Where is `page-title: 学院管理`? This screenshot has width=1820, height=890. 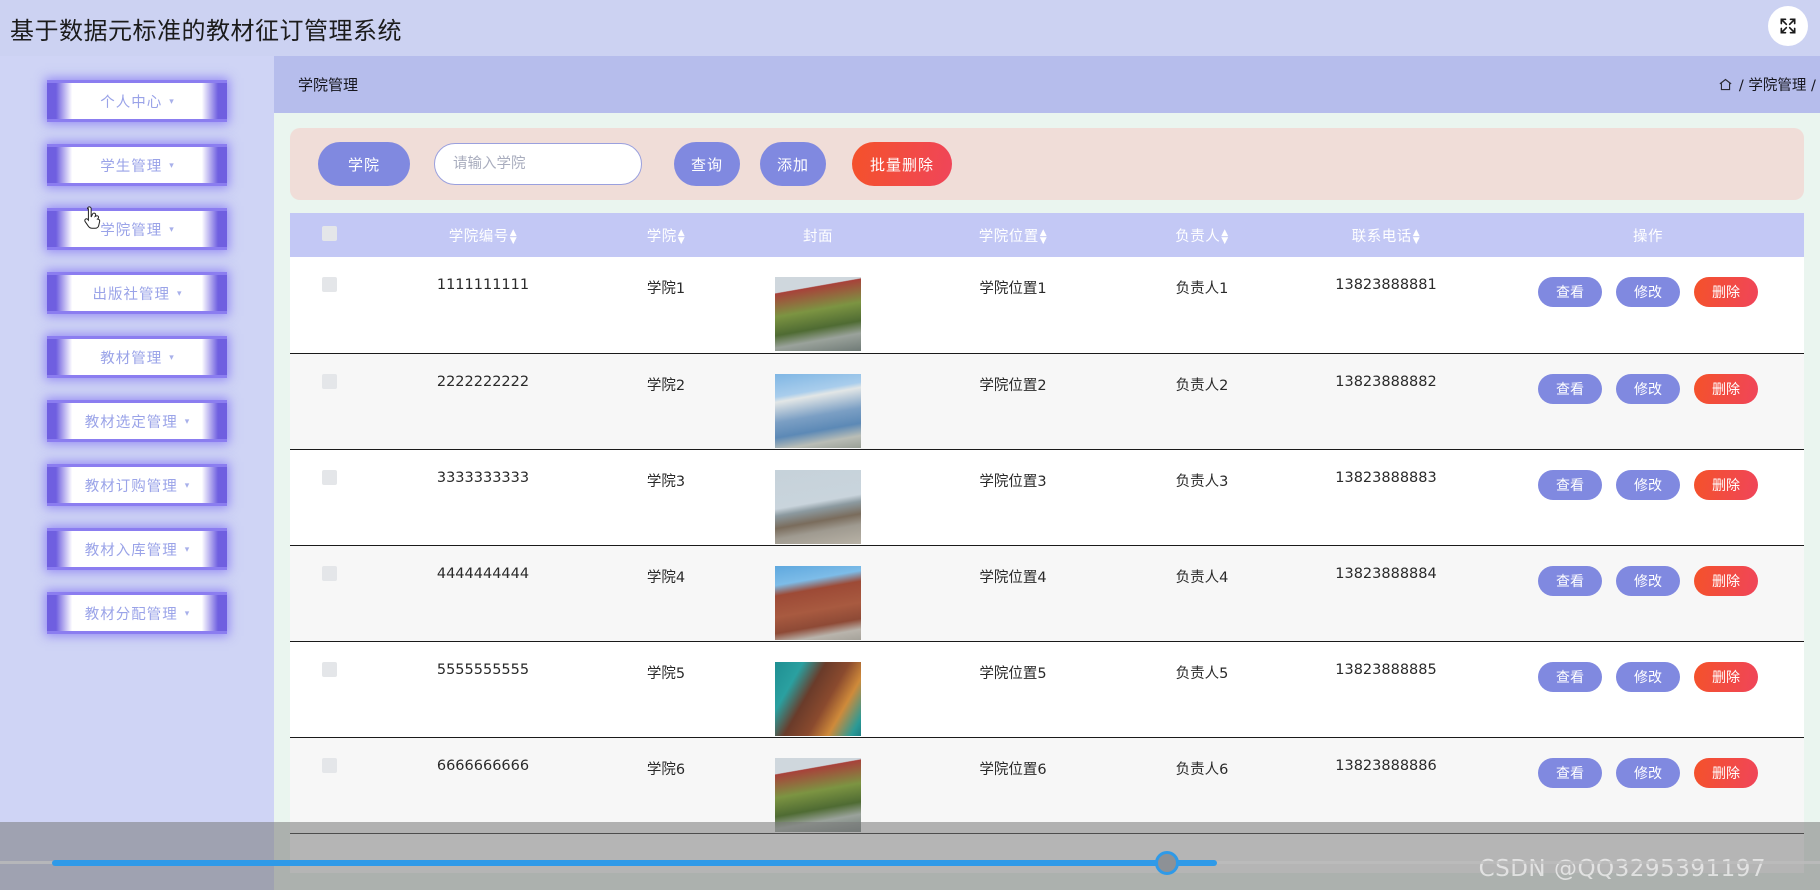 page-title: 学院管理 is located at coordinates (328, 85).